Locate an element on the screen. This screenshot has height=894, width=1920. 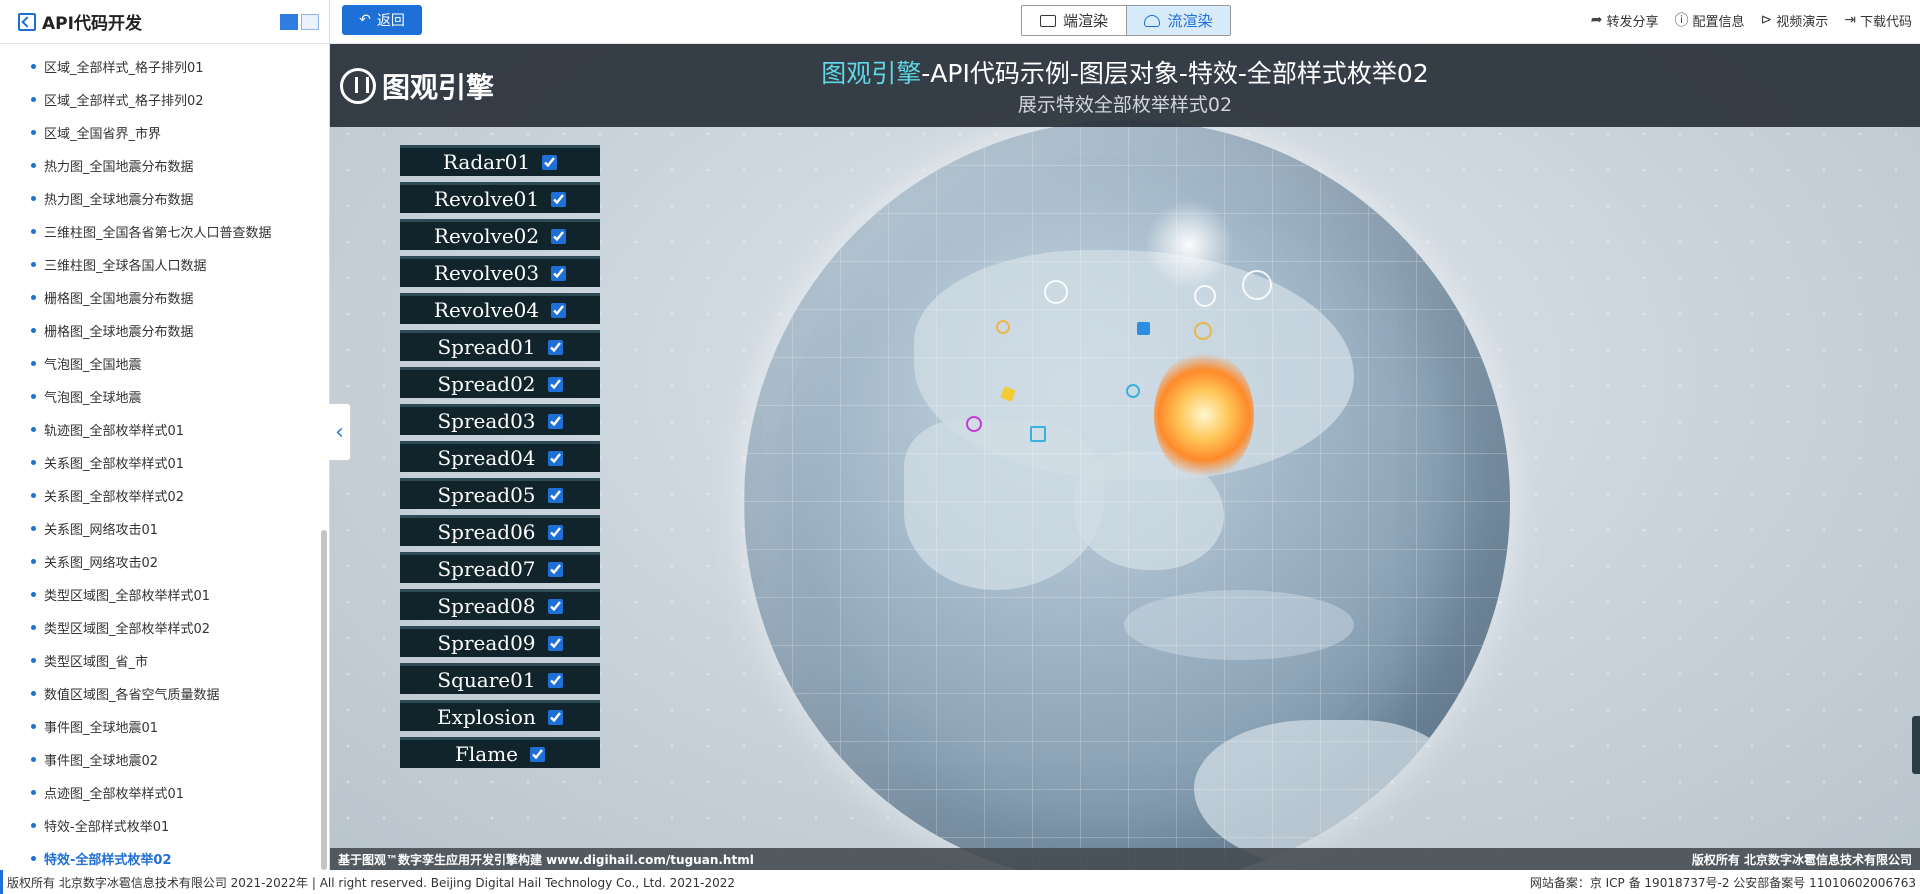
sidebar-item: 区域_全部样式_格子排列02 is located at coordinates (164, 99).